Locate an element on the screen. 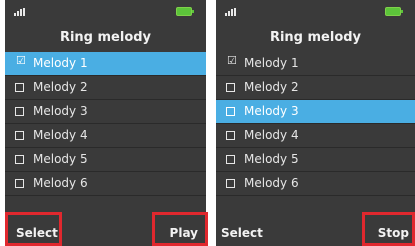  select-softkey: Select is located at coordinates (242, 233).